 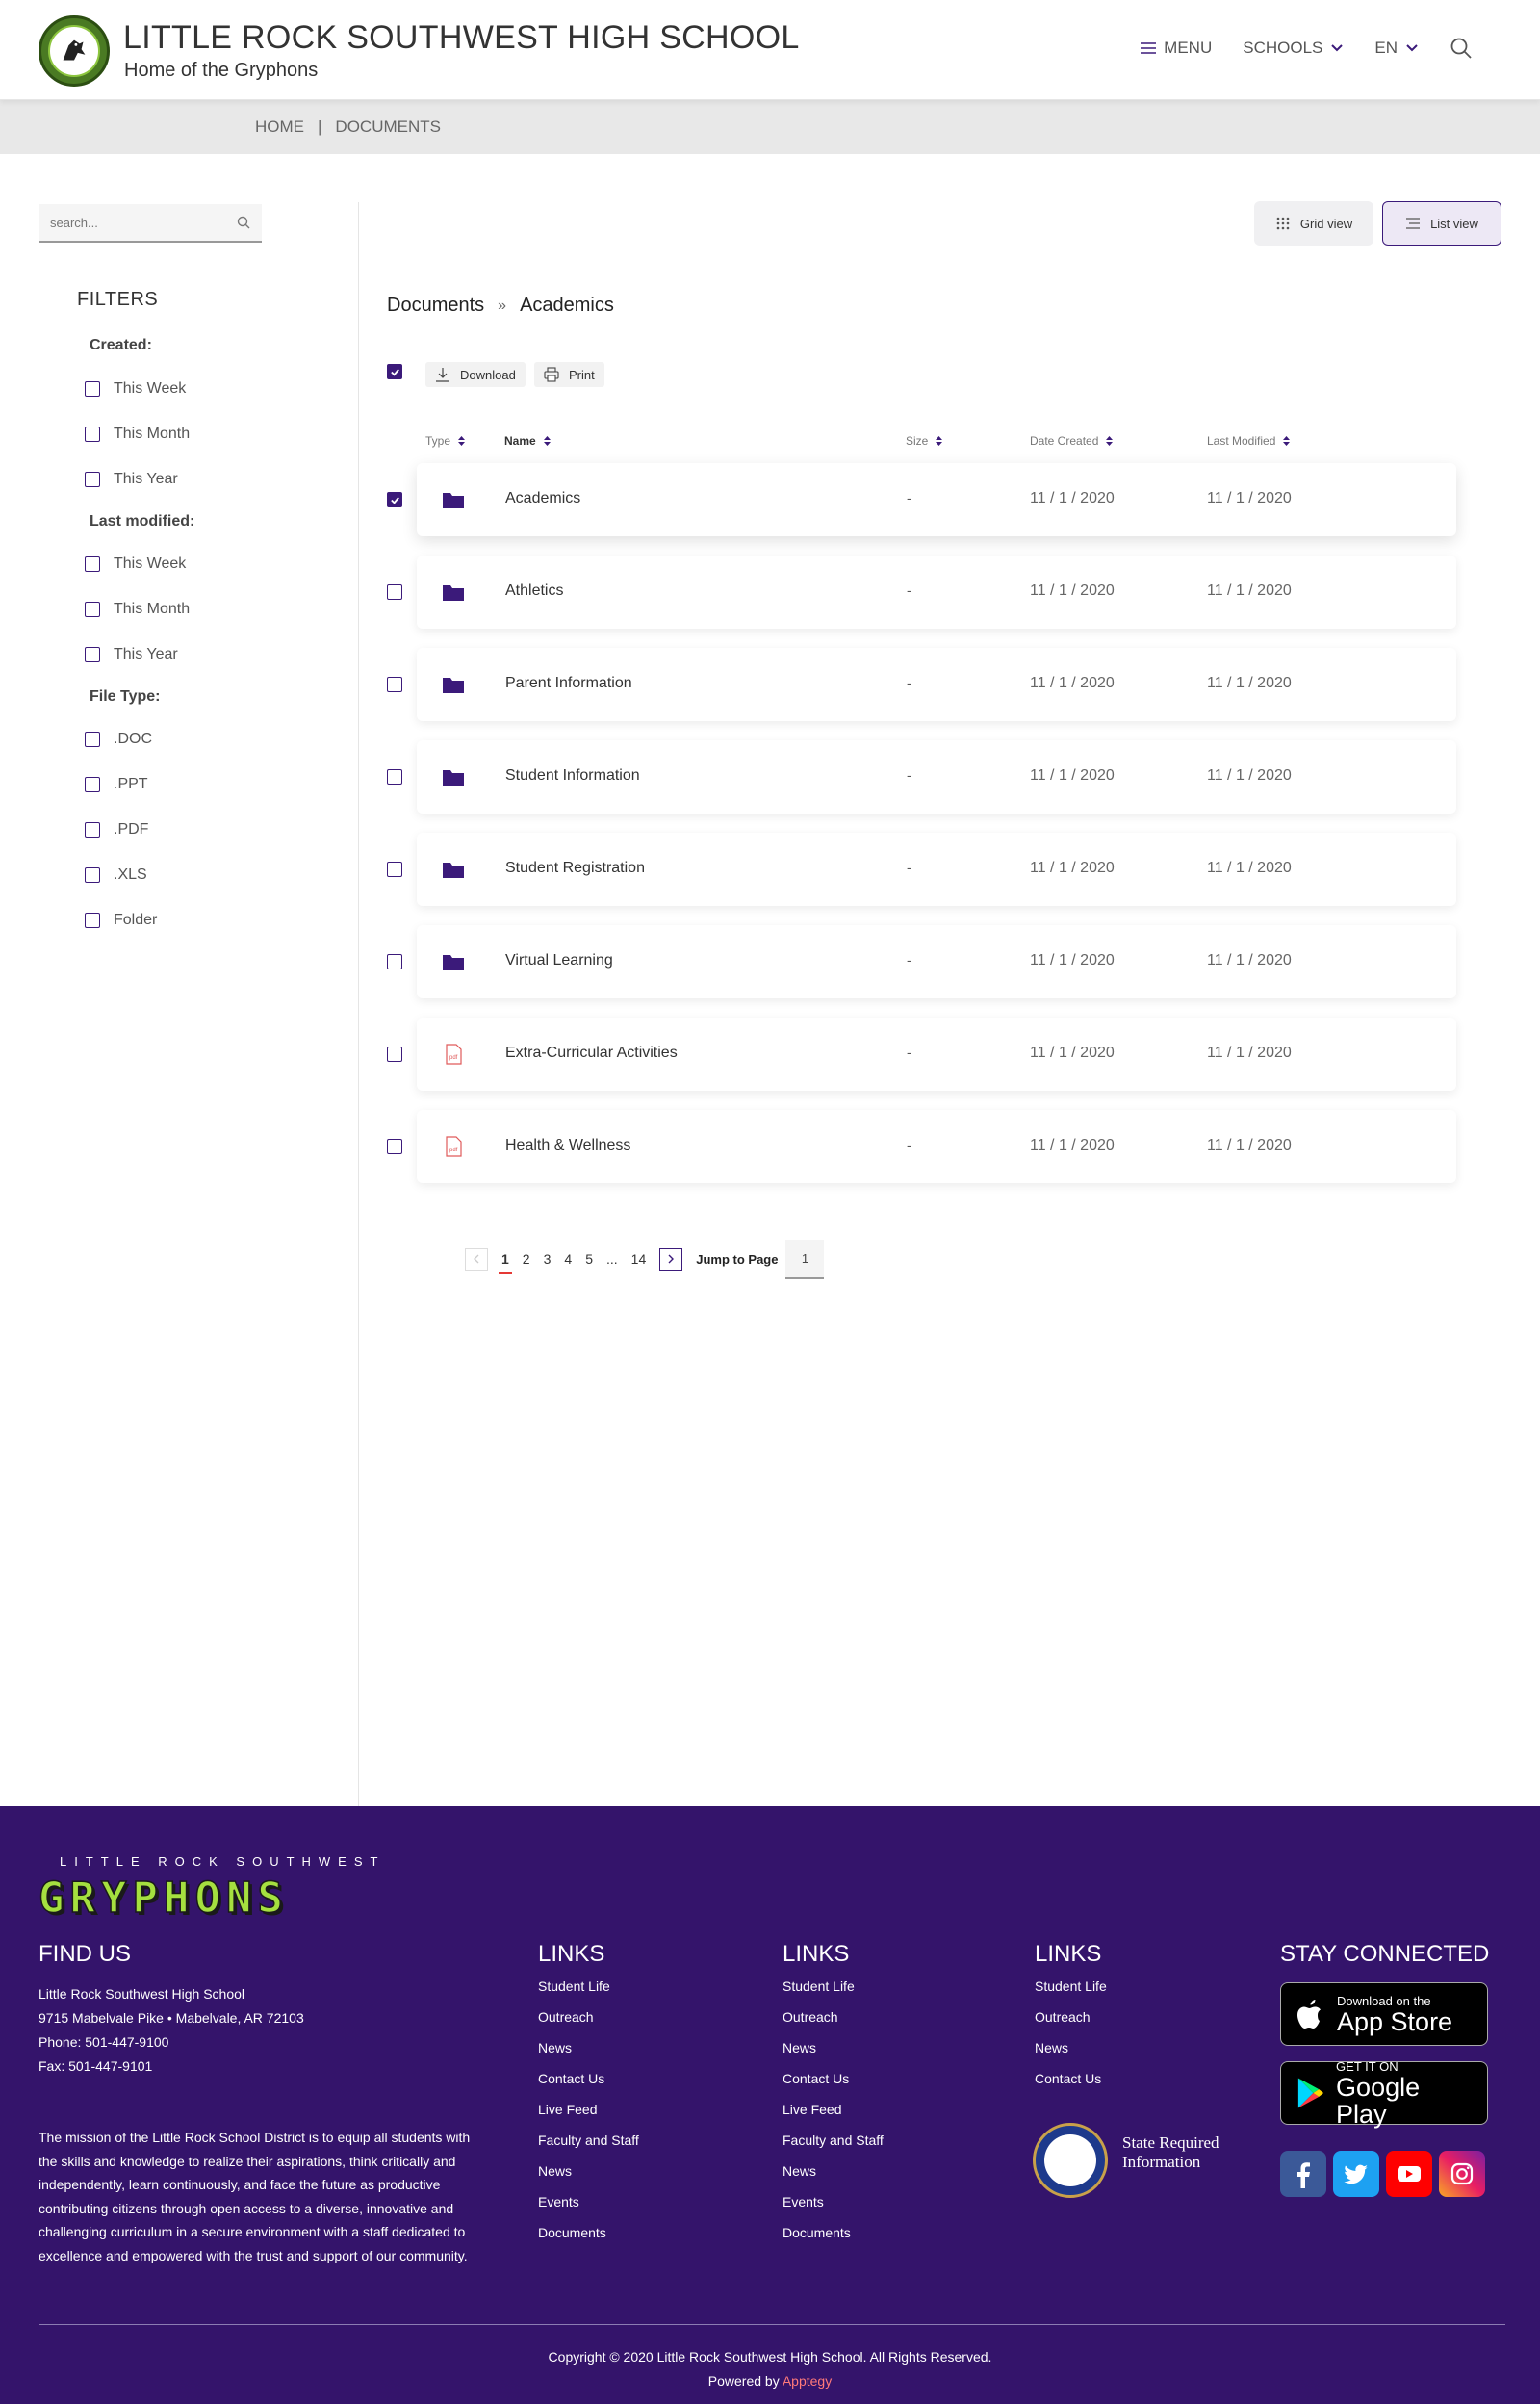 I want to click on previous-page-button, so click(x=476, y=1259).